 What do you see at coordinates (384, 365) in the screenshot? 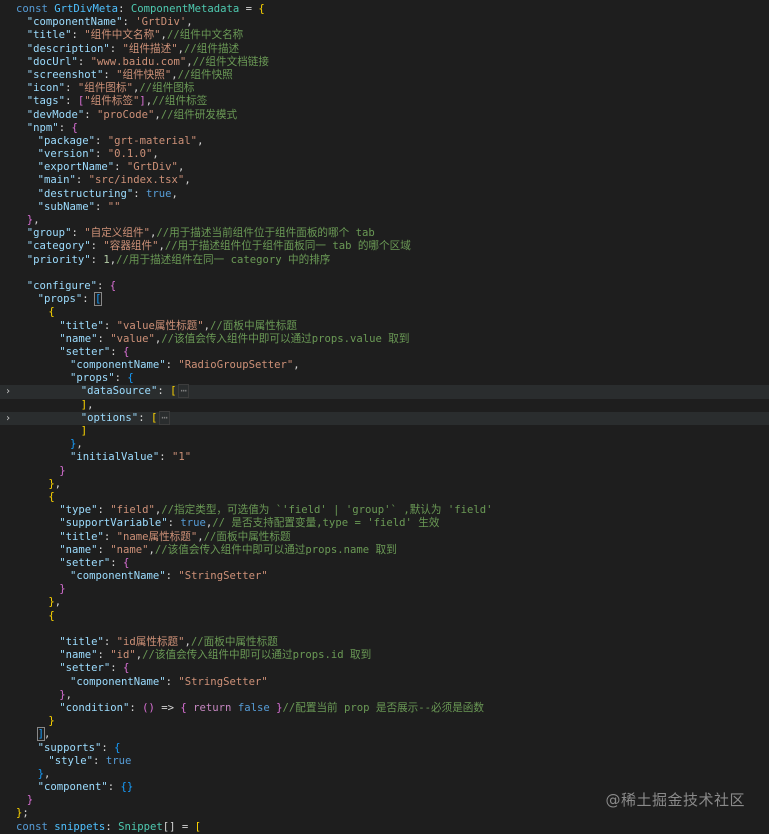
I see `code-line: "componentName": "RadioGroupSetter",` at bounding box center [384, 365].